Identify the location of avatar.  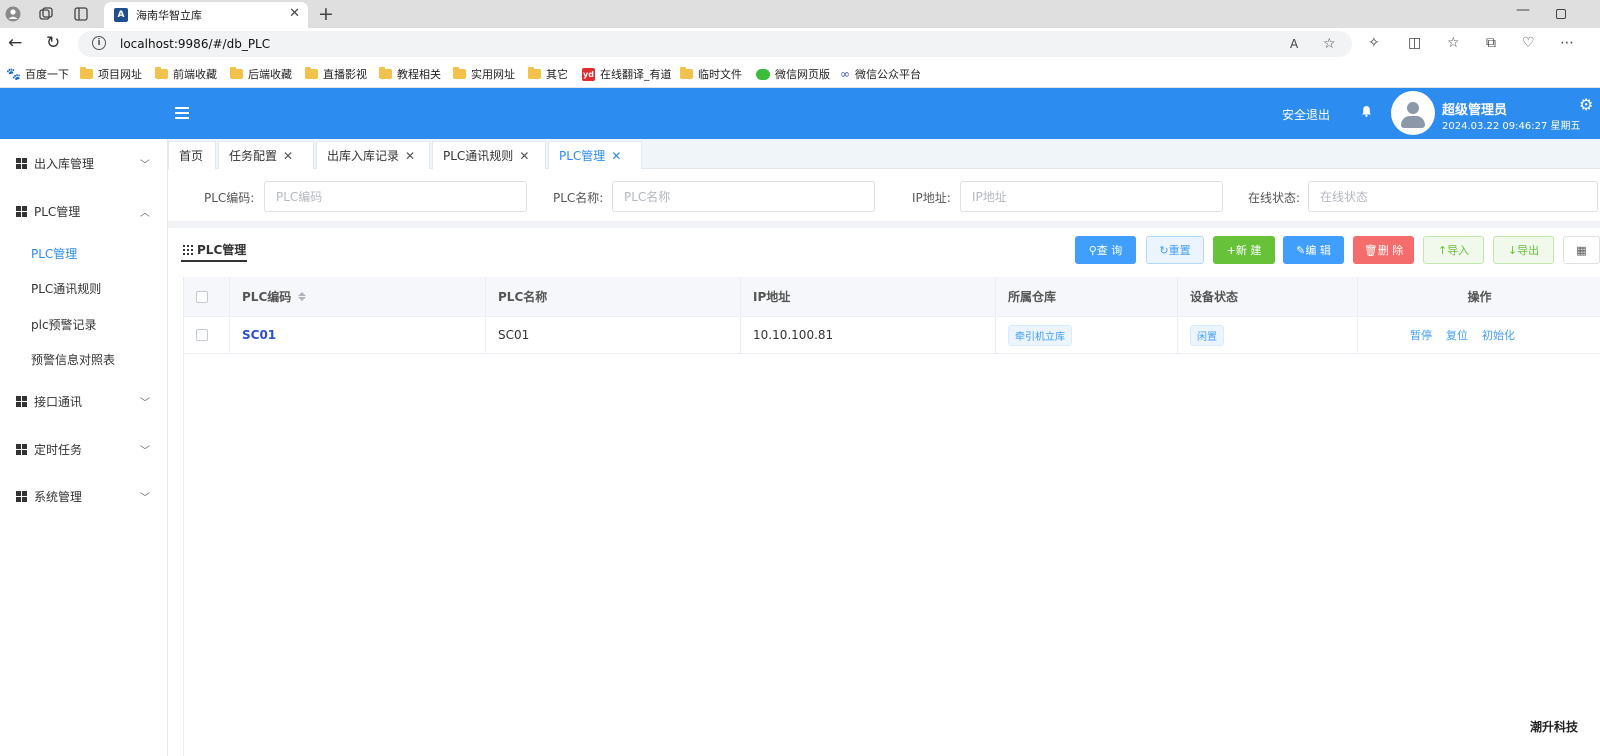
(1413, 113).